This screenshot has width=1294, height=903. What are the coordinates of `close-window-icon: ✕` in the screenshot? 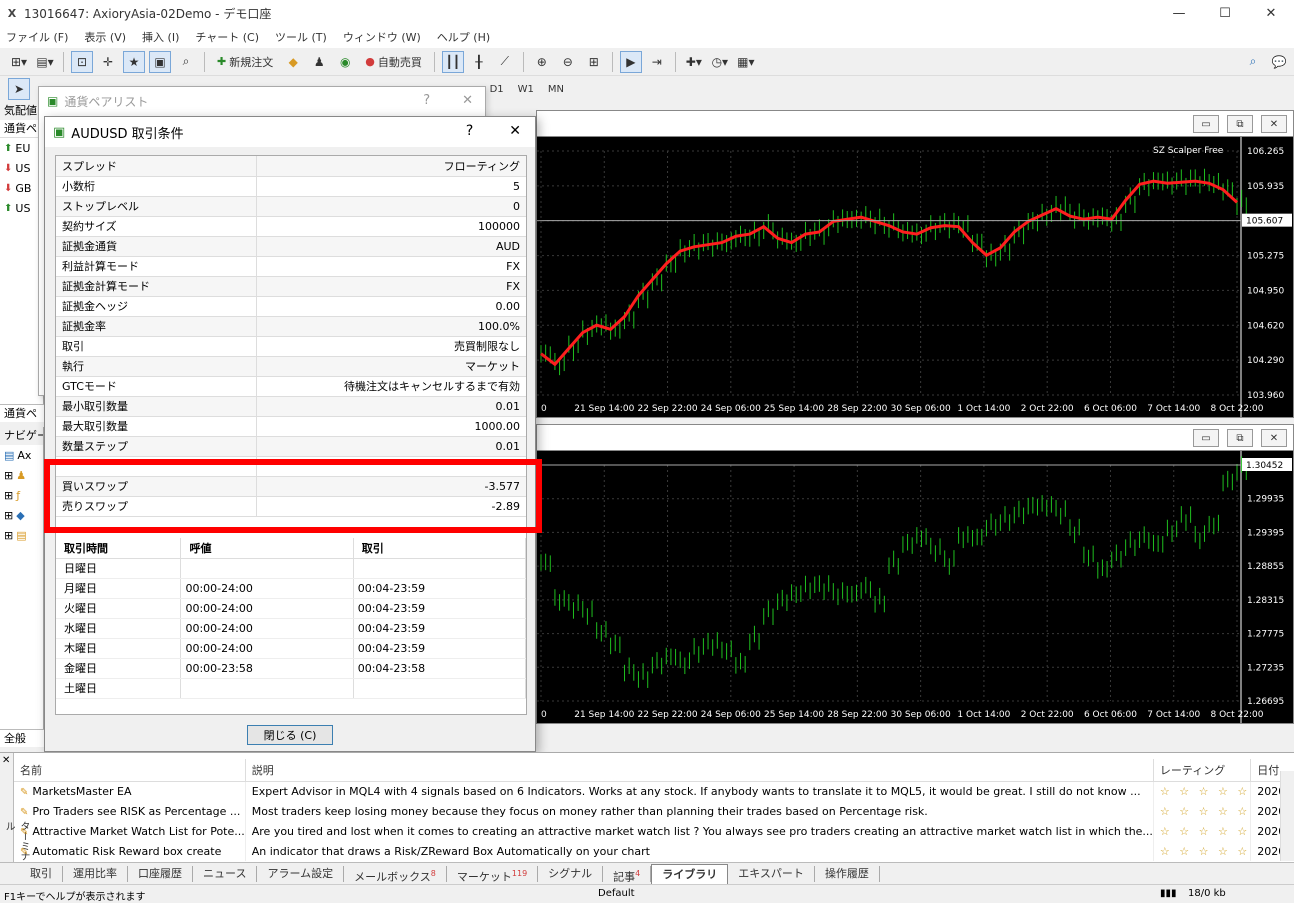 It's located at (1271, 13).